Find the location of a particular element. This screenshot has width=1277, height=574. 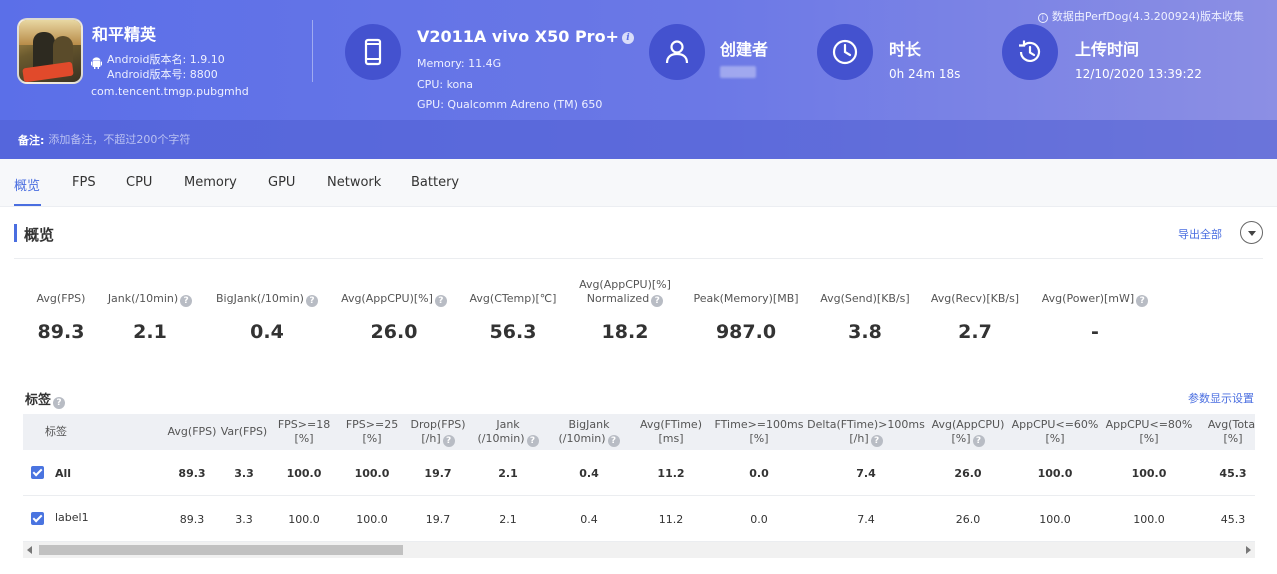

duration-value: 0h 24m 18s is located at coordinates (925, 74).